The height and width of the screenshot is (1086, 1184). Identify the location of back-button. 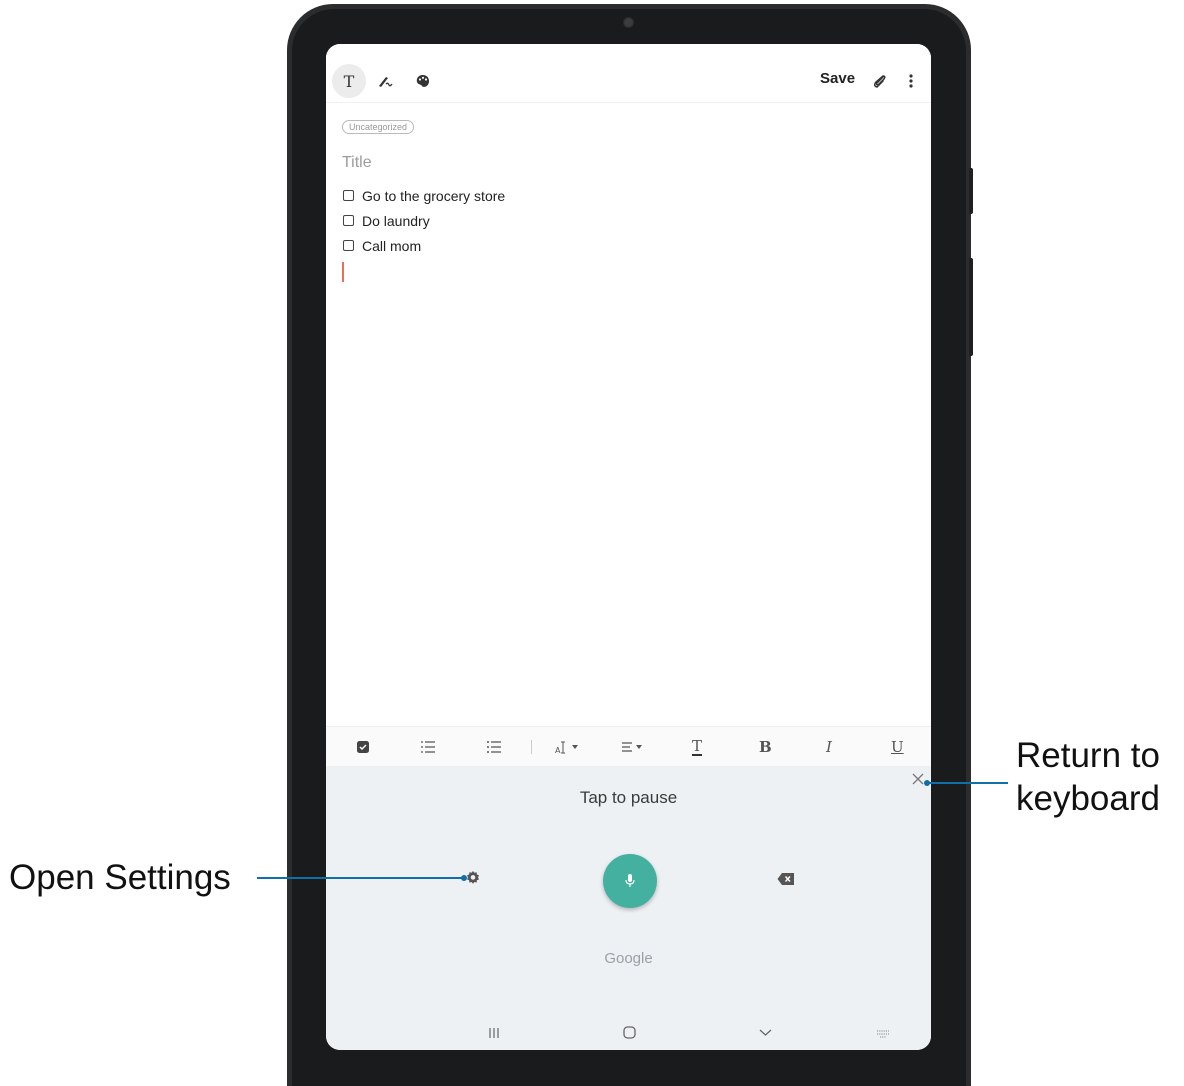
(765, 1035).